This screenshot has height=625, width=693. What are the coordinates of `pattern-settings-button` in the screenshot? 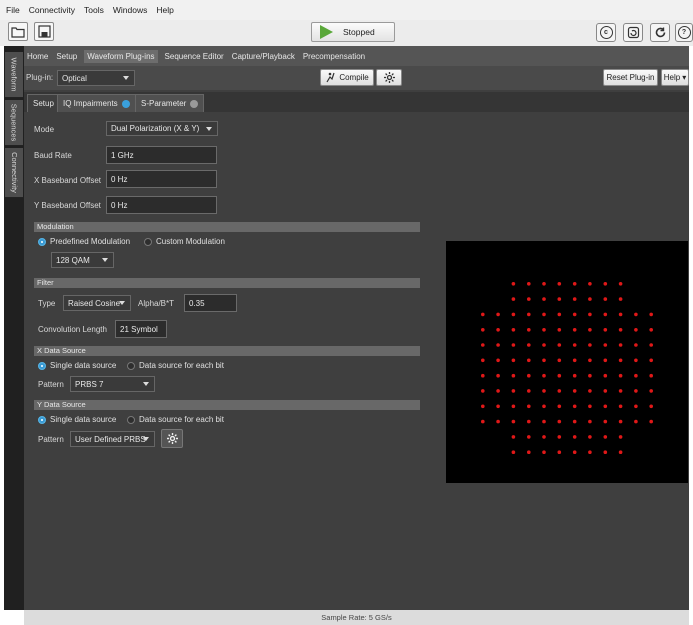 It's located at (172, 438).